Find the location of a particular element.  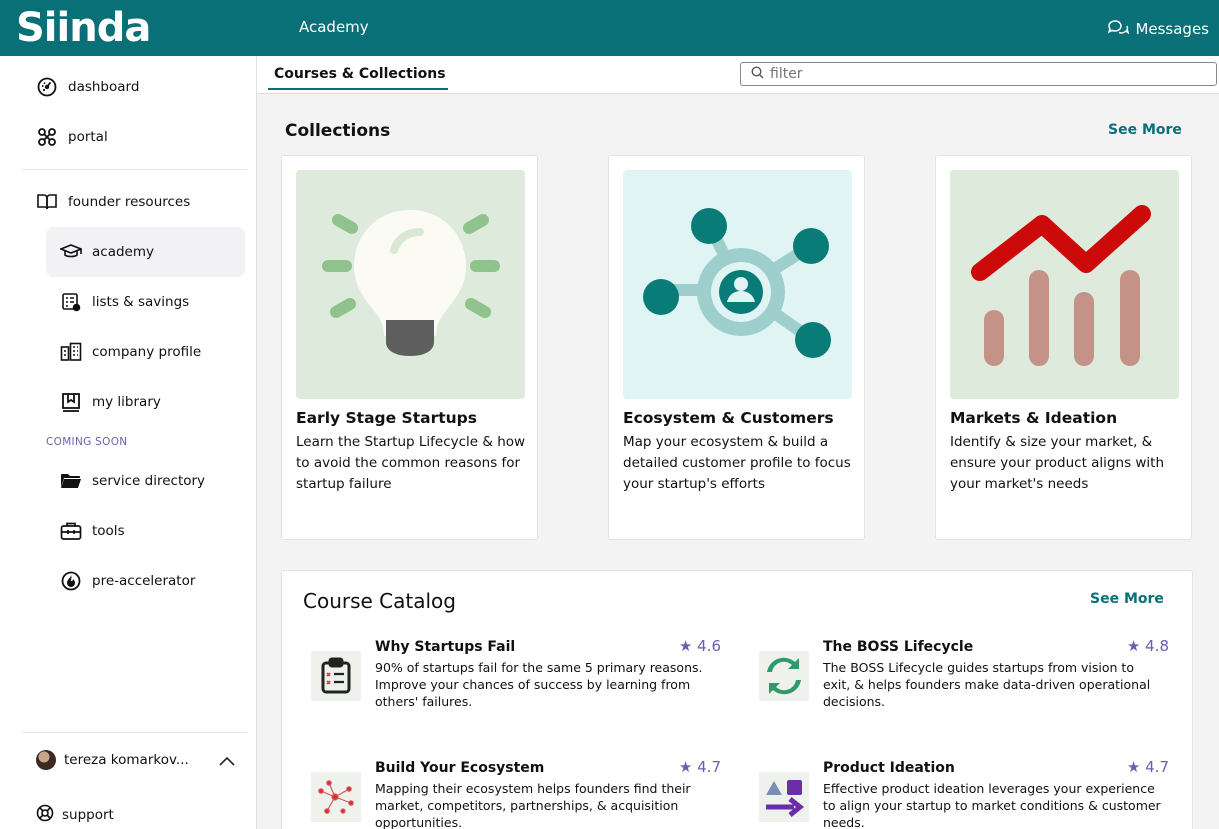

course-rating: ★ 4.8 is located at coordinates (1147, 646).